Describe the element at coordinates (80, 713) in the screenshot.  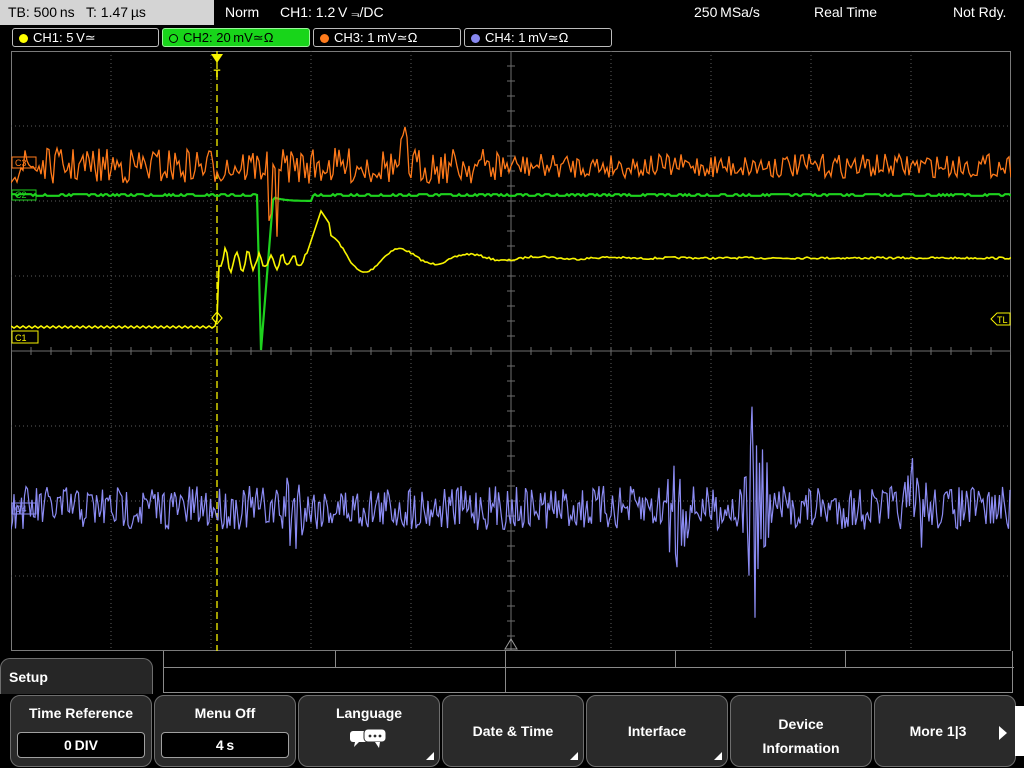
I see `softkey-label: Time Reference` at that location.